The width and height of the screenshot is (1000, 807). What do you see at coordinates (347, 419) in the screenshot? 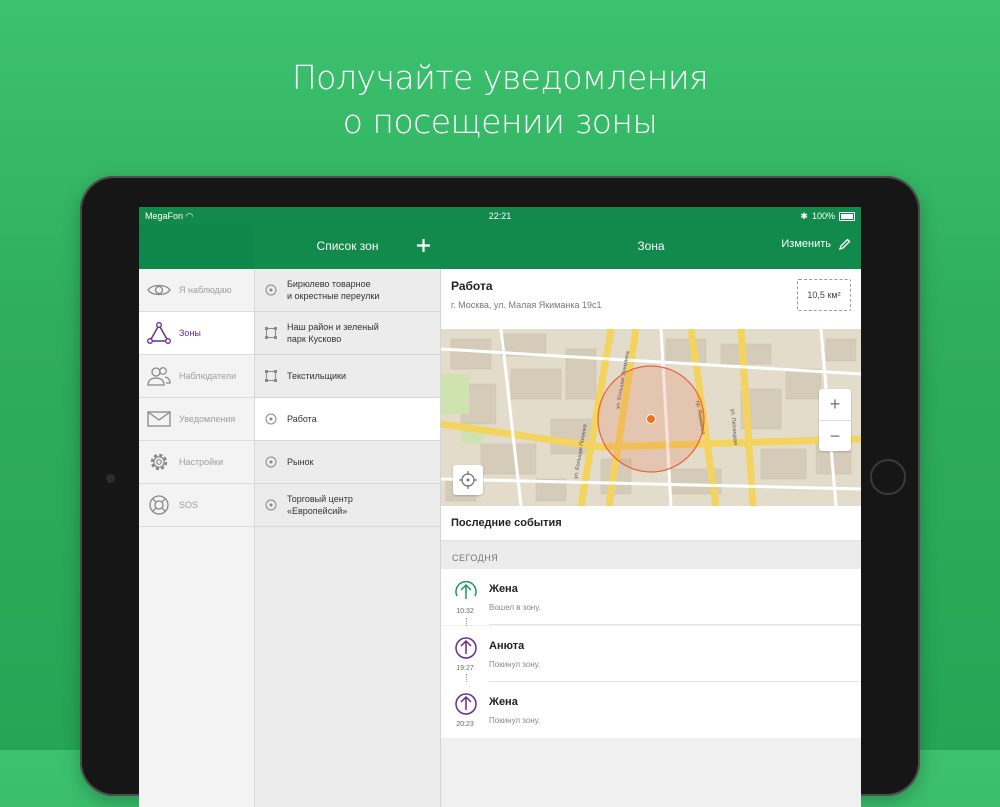
I see `zone-list-item-selected: Работа` at bounding box center [347, 419].